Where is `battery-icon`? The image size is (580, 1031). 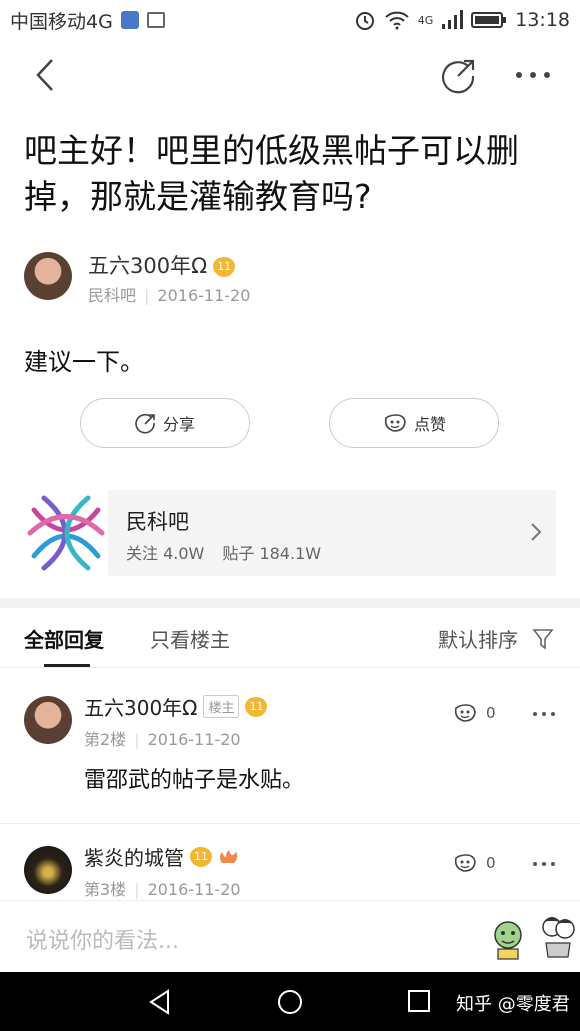 battery-icon is located at coordinates (489, 20).